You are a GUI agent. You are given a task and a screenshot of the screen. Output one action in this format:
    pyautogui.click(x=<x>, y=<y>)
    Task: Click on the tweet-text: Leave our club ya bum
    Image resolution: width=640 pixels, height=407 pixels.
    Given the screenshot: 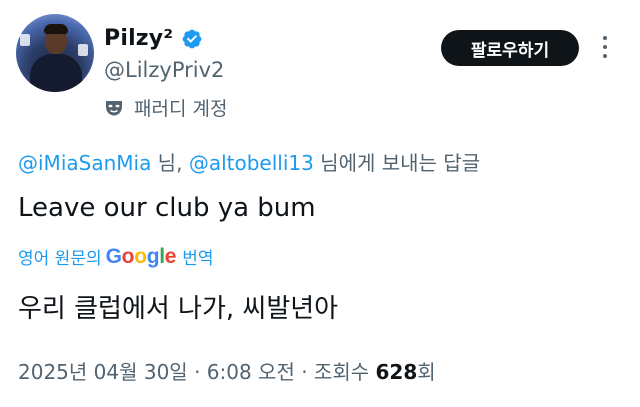 What is the action you would take?
    pyautogui.click(x=167, y=208)
    